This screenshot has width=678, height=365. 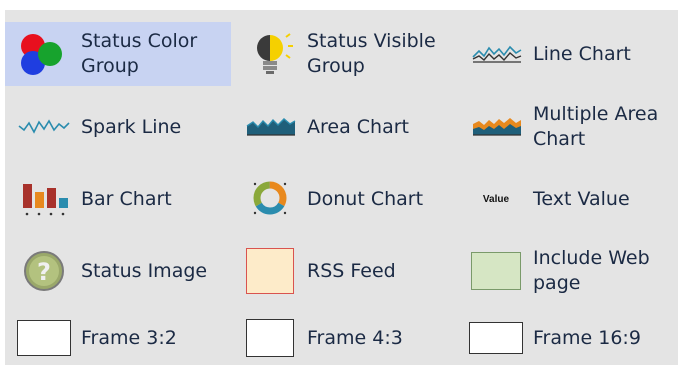 What do you see at coordinates (44, 127) in the screenshot?
I see `spark-line-icon` at bounding box center [44, 127].